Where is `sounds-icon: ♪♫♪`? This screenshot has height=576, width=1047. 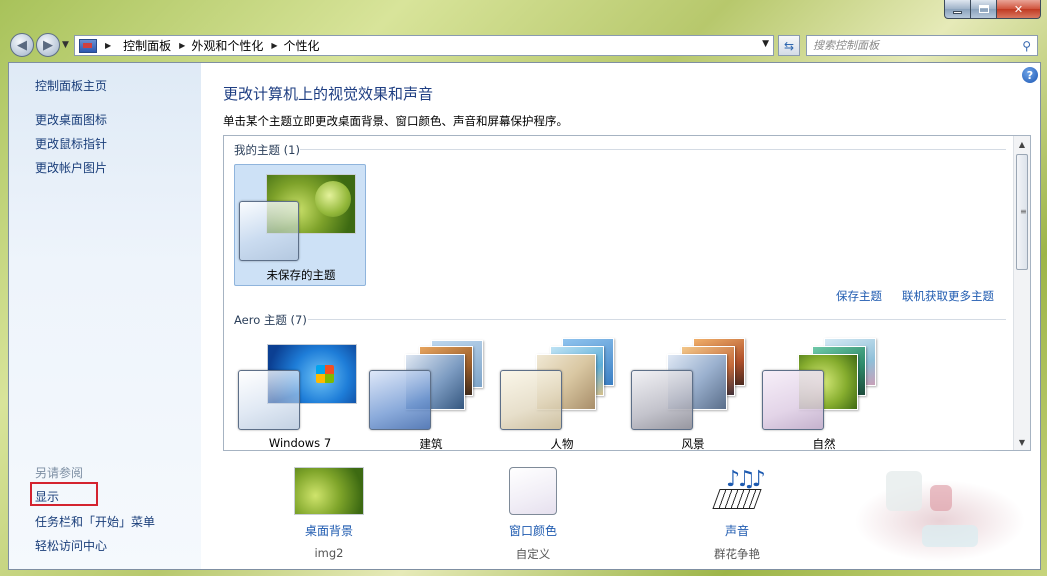 sounds-icon: ♪♫♪ is located at coordinates (737, 491).